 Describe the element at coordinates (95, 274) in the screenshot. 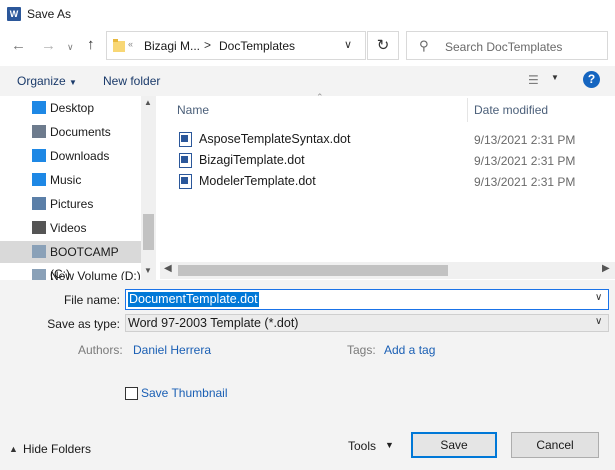

I see `sidebar-item-label: New Volume (D:)` at that location.